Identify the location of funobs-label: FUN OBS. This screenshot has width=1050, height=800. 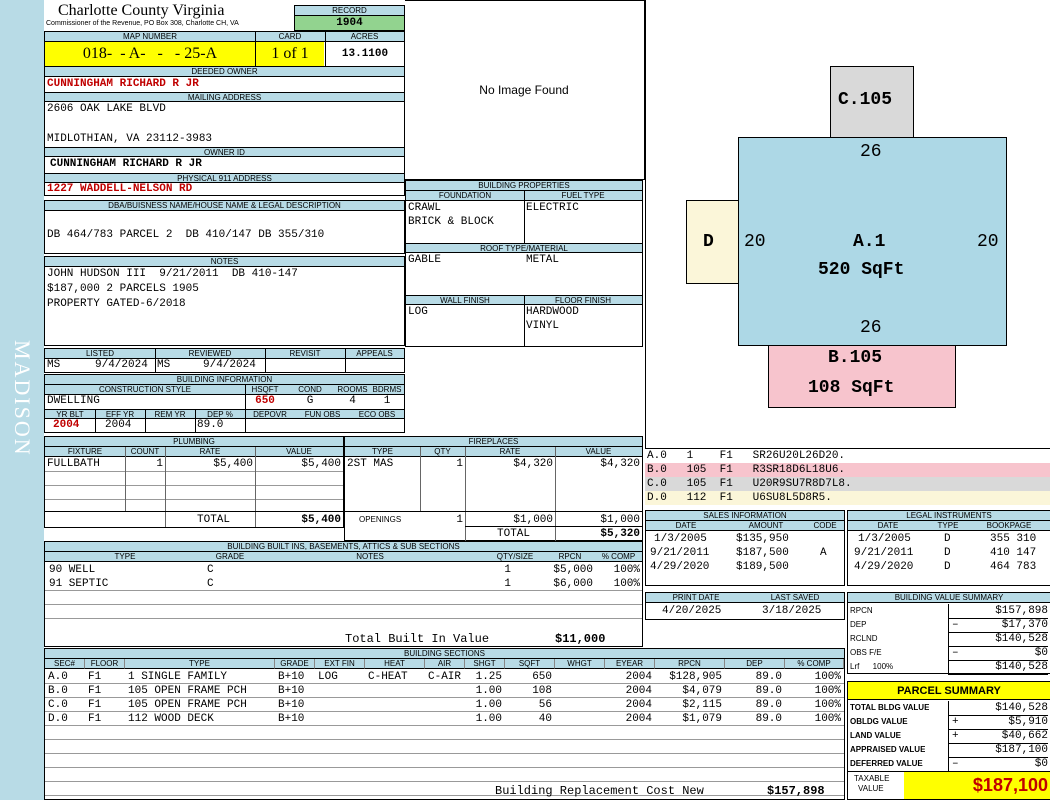
(322, 414).